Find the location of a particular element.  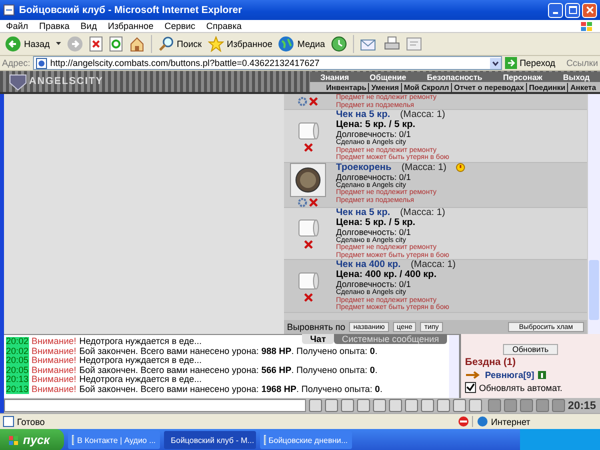

nav-link: Безопасность is located at coordinates (454, 77).